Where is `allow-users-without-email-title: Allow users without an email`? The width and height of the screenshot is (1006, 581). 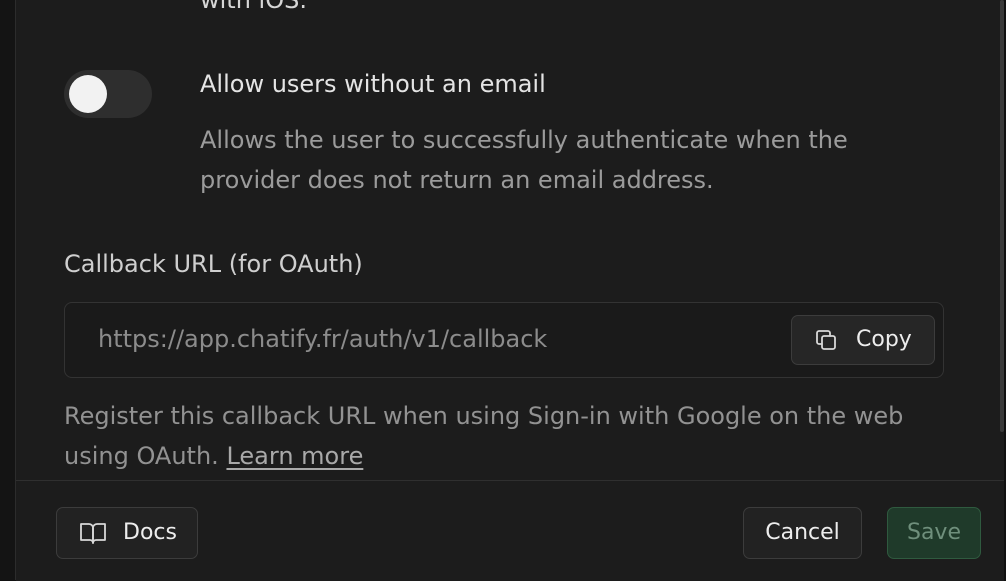
allow-users-without-email-title: Allow users without an email is located at coordinates (373, 84).